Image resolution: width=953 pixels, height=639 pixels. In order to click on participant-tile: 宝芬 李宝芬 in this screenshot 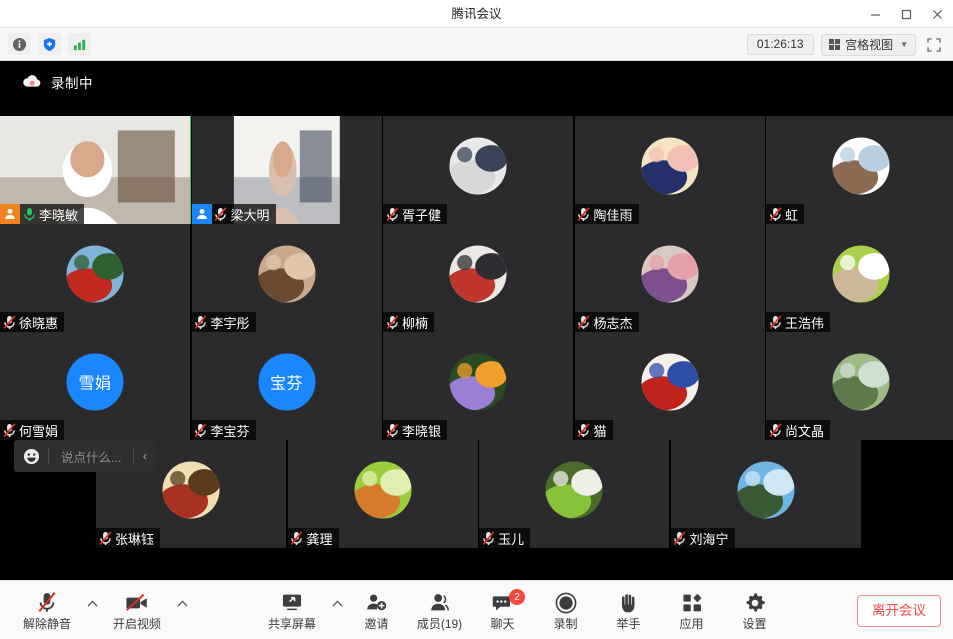, I will do `click(287, 386)`.